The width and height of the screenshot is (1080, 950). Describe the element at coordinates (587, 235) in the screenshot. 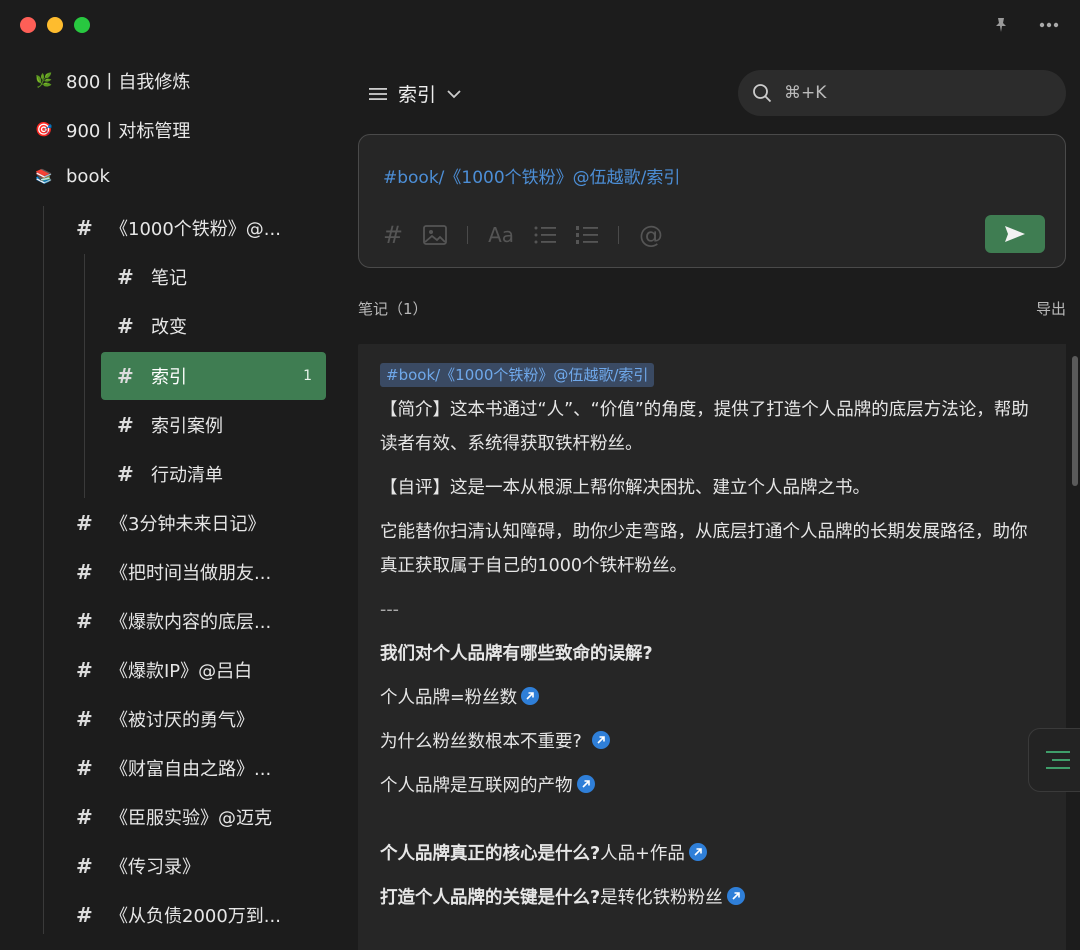

I see `numbered-list-icon` at that location.